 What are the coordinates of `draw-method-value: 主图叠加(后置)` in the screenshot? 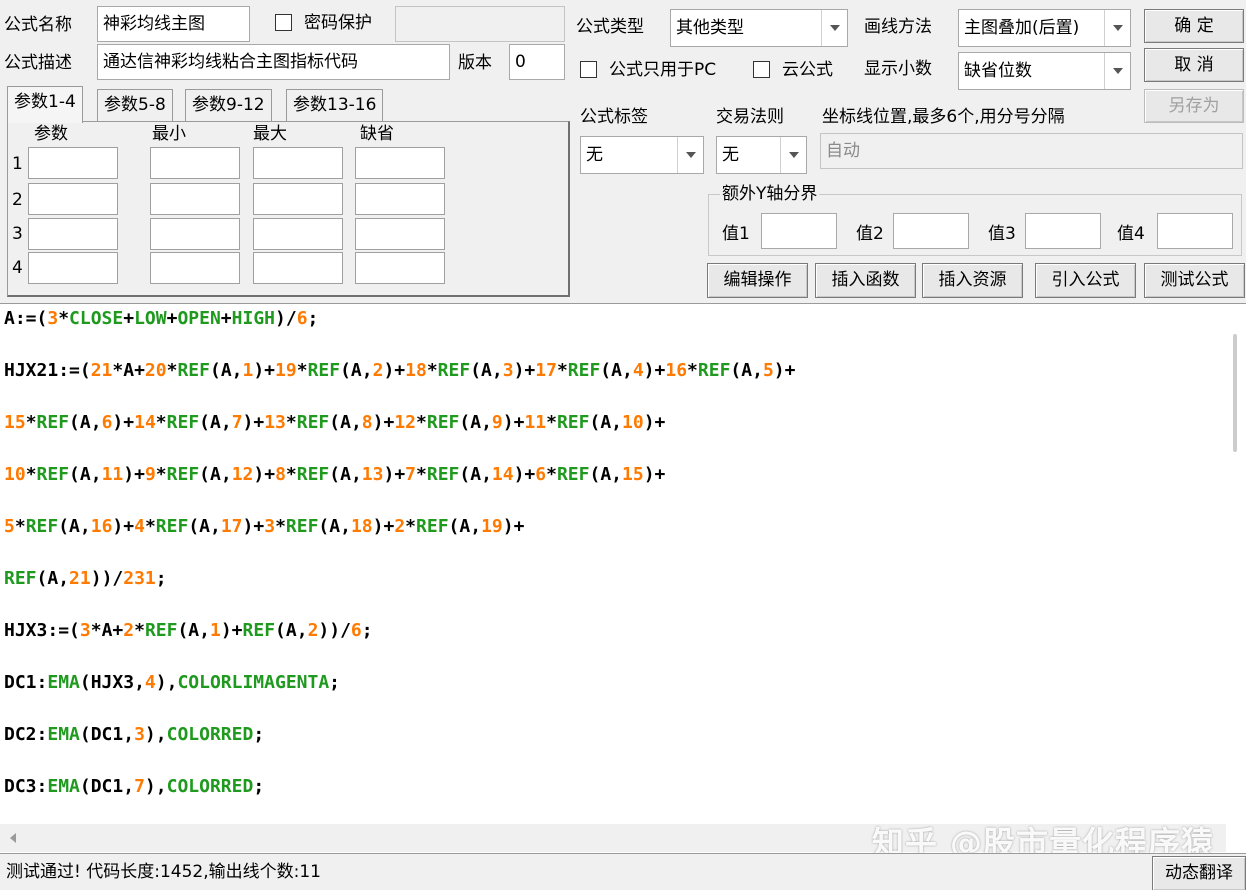 It's located at (1022, 28).